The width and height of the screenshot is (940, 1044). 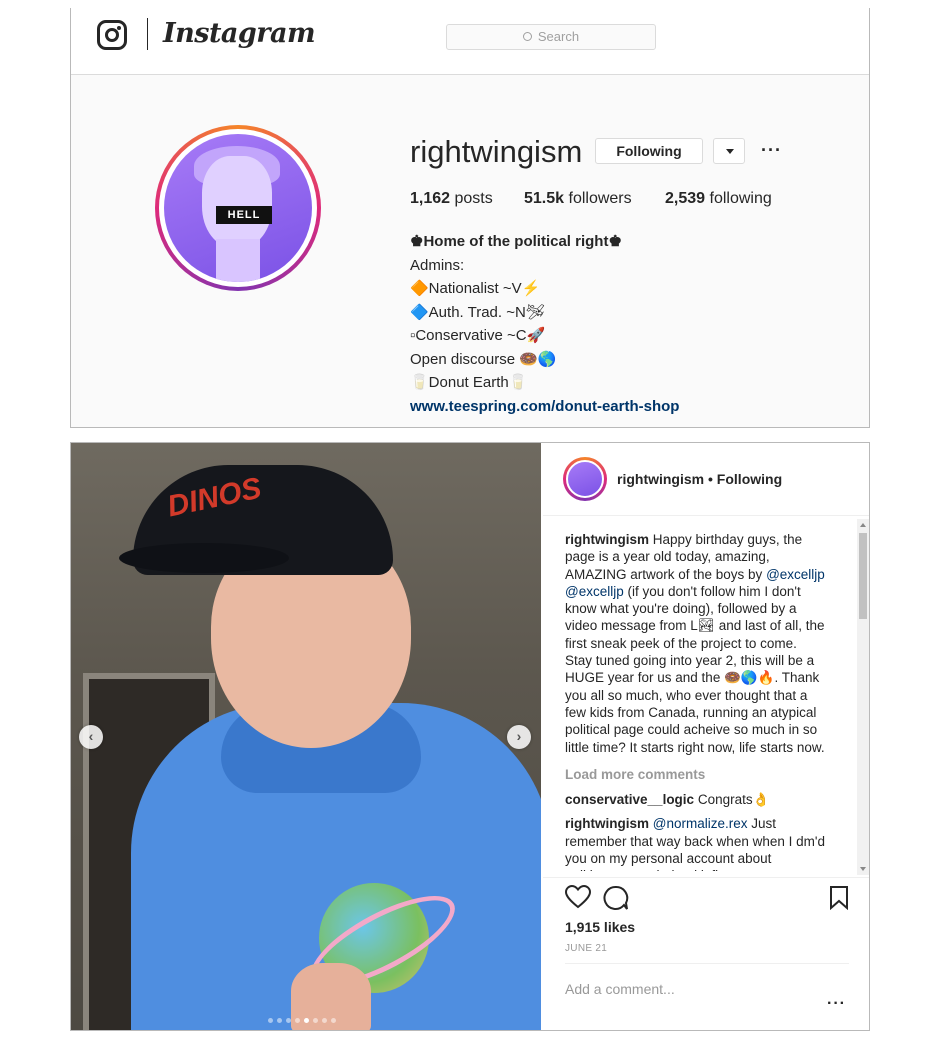 I want to click on bio-line: Open discourse 🍩🌎, so click(x=483, y=359).